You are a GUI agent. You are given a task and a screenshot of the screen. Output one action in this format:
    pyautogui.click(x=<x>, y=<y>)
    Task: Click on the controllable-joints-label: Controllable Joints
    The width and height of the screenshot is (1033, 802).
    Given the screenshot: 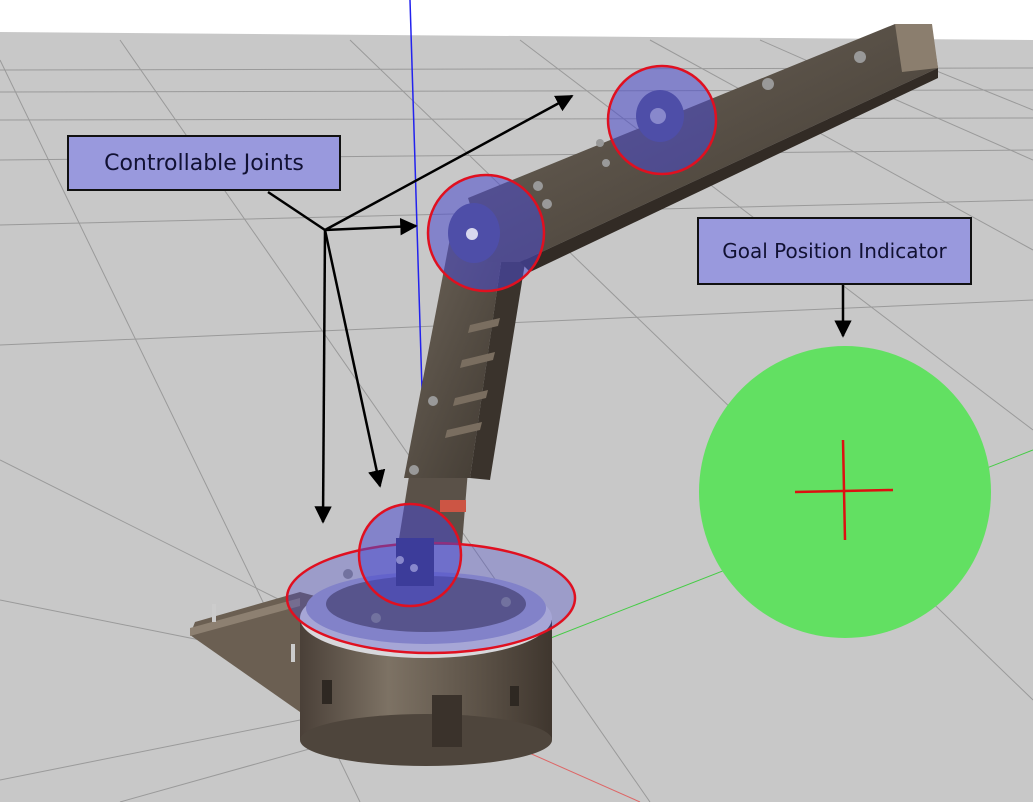 What is the action you would take?
    pyautogui.click(x=204, y=163)
    